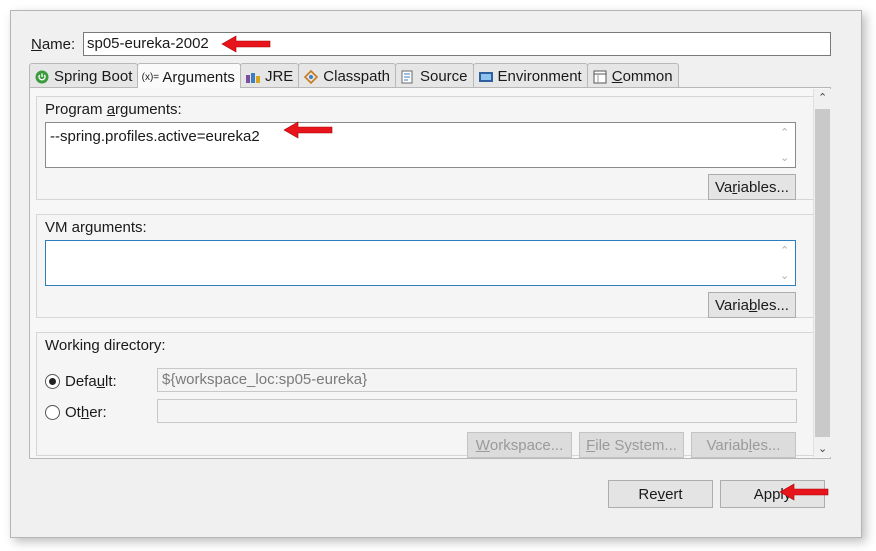  Describe the element at coordinates (246, 44) in the screenshot. I see `annotation-arrow-name` at that location.